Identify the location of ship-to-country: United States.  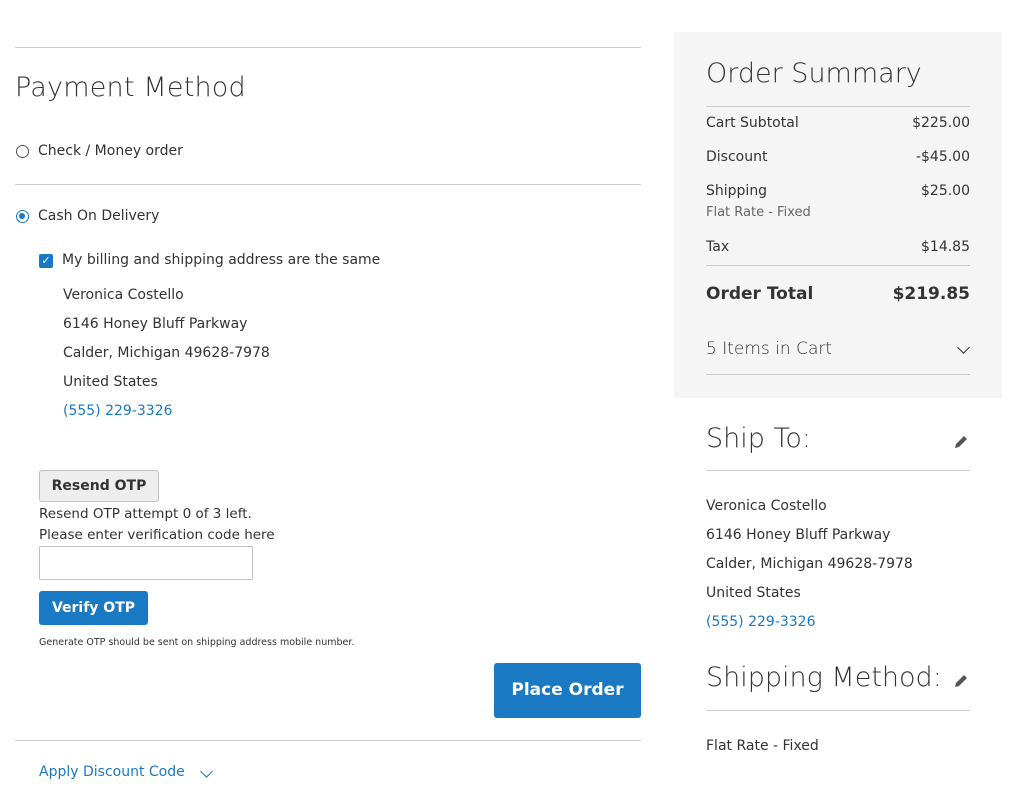
(753, 593).